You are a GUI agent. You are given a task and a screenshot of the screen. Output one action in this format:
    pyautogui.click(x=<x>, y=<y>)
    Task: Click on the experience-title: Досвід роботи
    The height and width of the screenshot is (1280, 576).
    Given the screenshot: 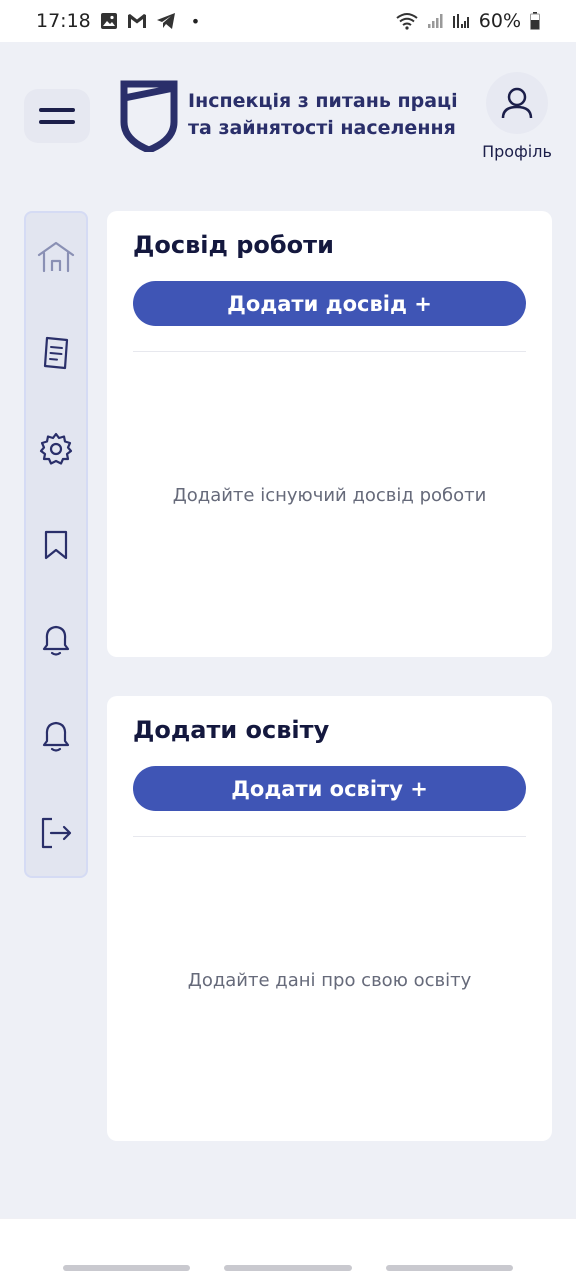 What is the action you would take?
    pyautogui.click(x=233, y=245)
    